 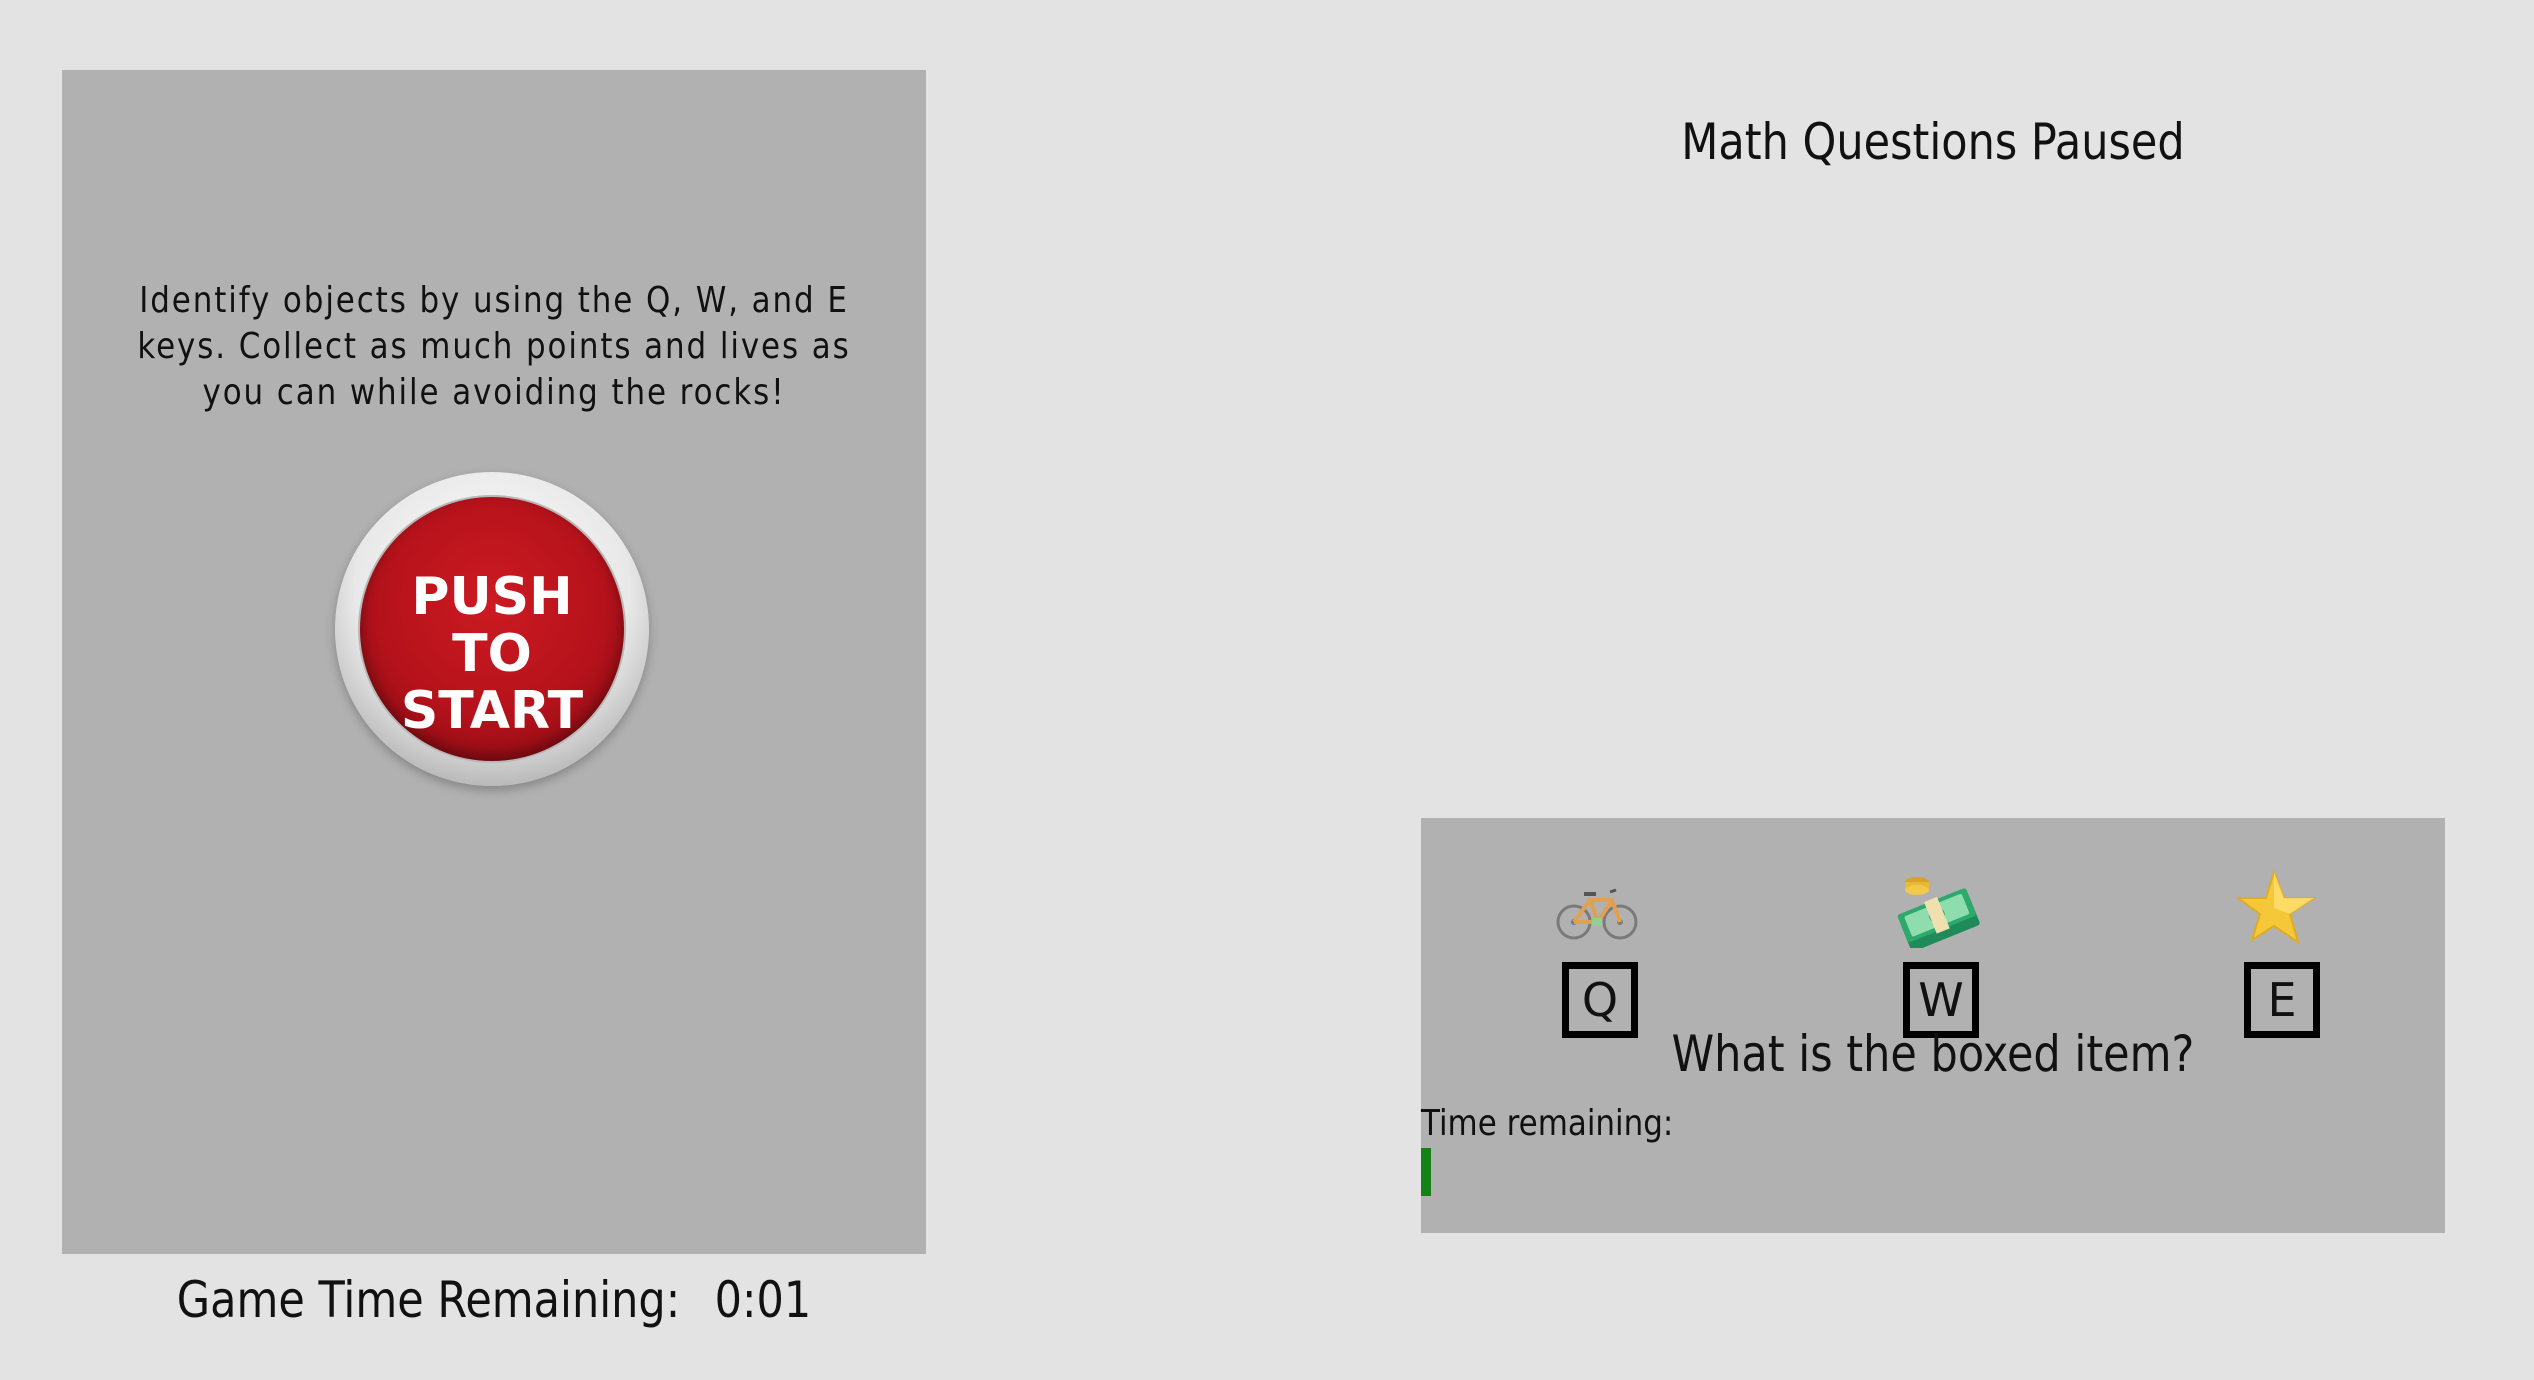 What do you see at coordinates (2276, 906) in the screenshot?
I see `star-icon` at bounding box center [2276, 906].